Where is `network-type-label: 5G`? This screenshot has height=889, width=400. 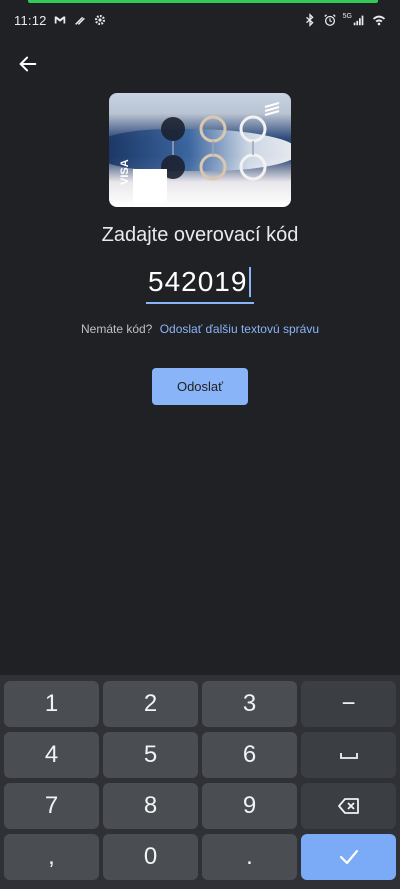 network-type-label: 5G is located at coordinates (347, 16).